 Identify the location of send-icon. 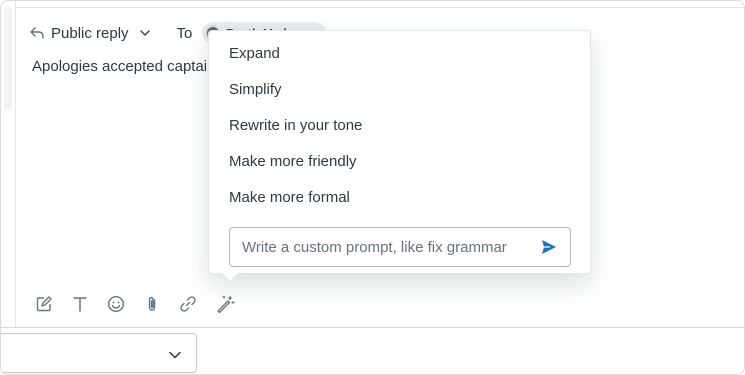
(549, 247).